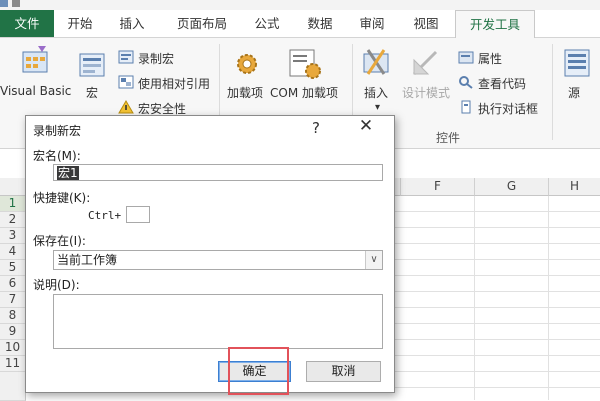 This screenshot has width=600, height=401. Describe the element at coordinates (245, 92) in the screenshot. I see `addins-button: 加载项` at that location.